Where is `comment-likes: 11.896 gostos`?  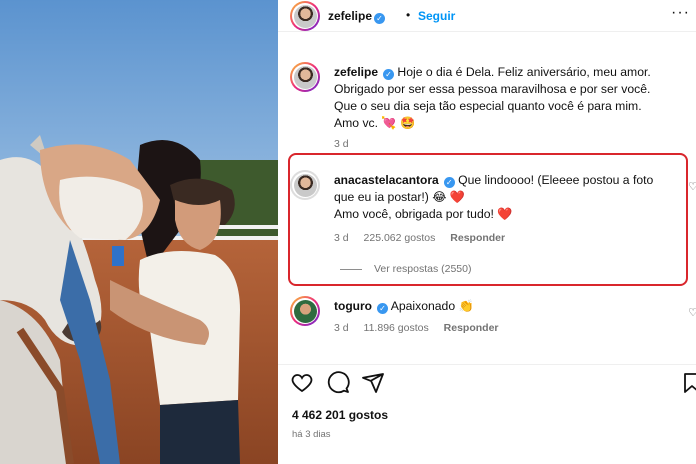 comment-likes: 11.896 gostos is located at coordinates (396, 328).